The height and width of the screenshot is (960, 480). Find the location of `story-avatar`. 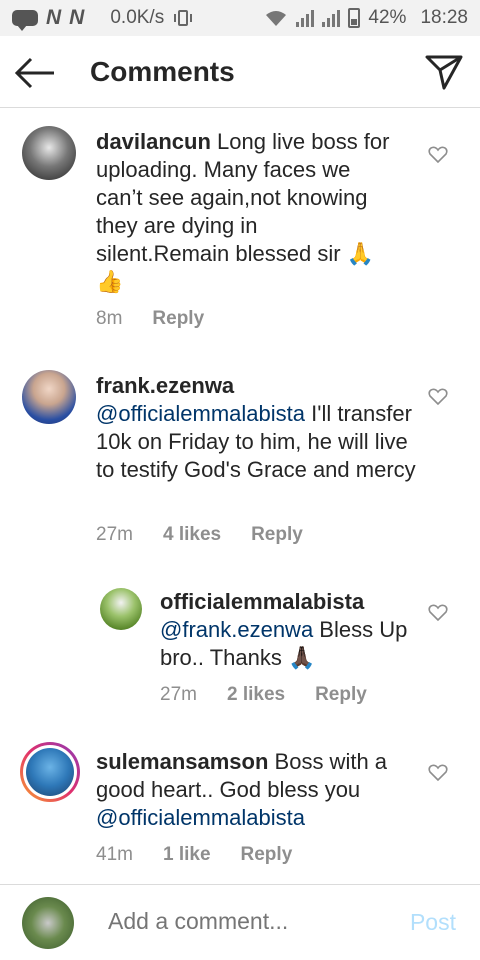

story-avatar is located at coordinates (50, 772).